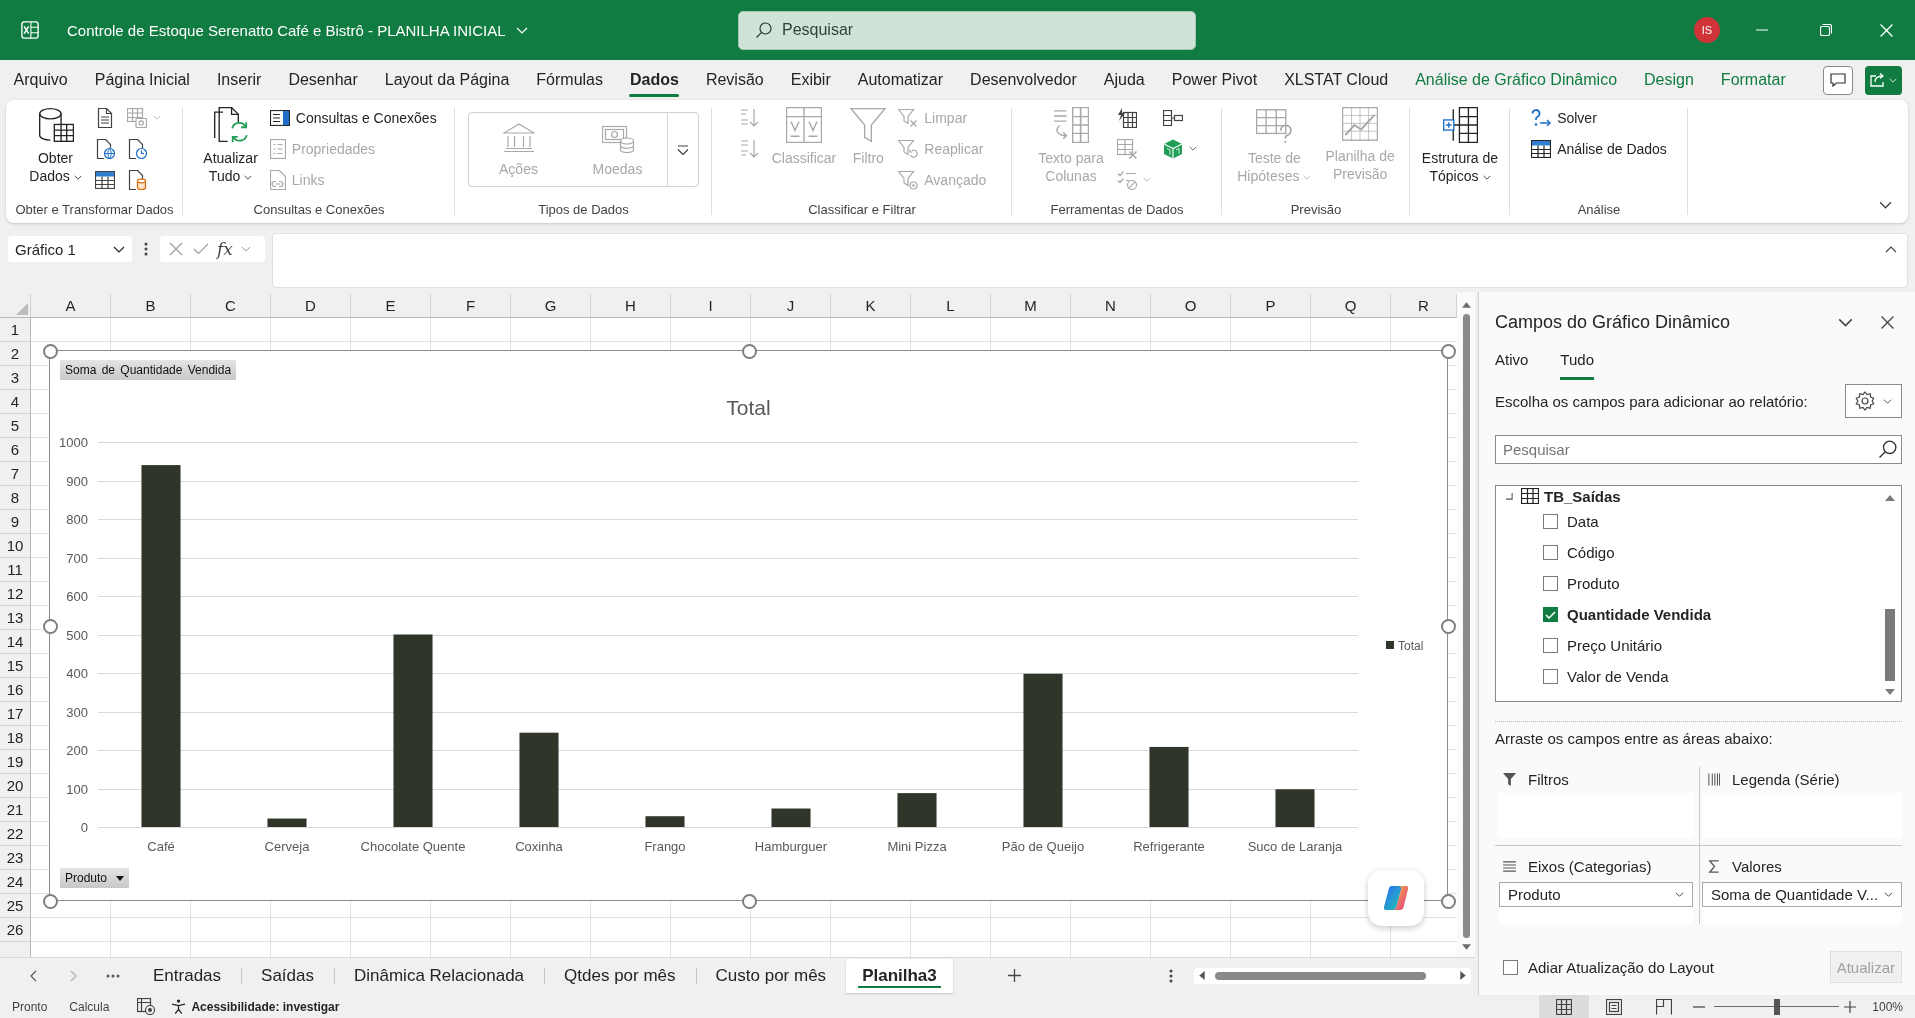  Describe the element at coordinates (1669, 80) in the screenshot. I see `ribbon-tab: Design` at that location.